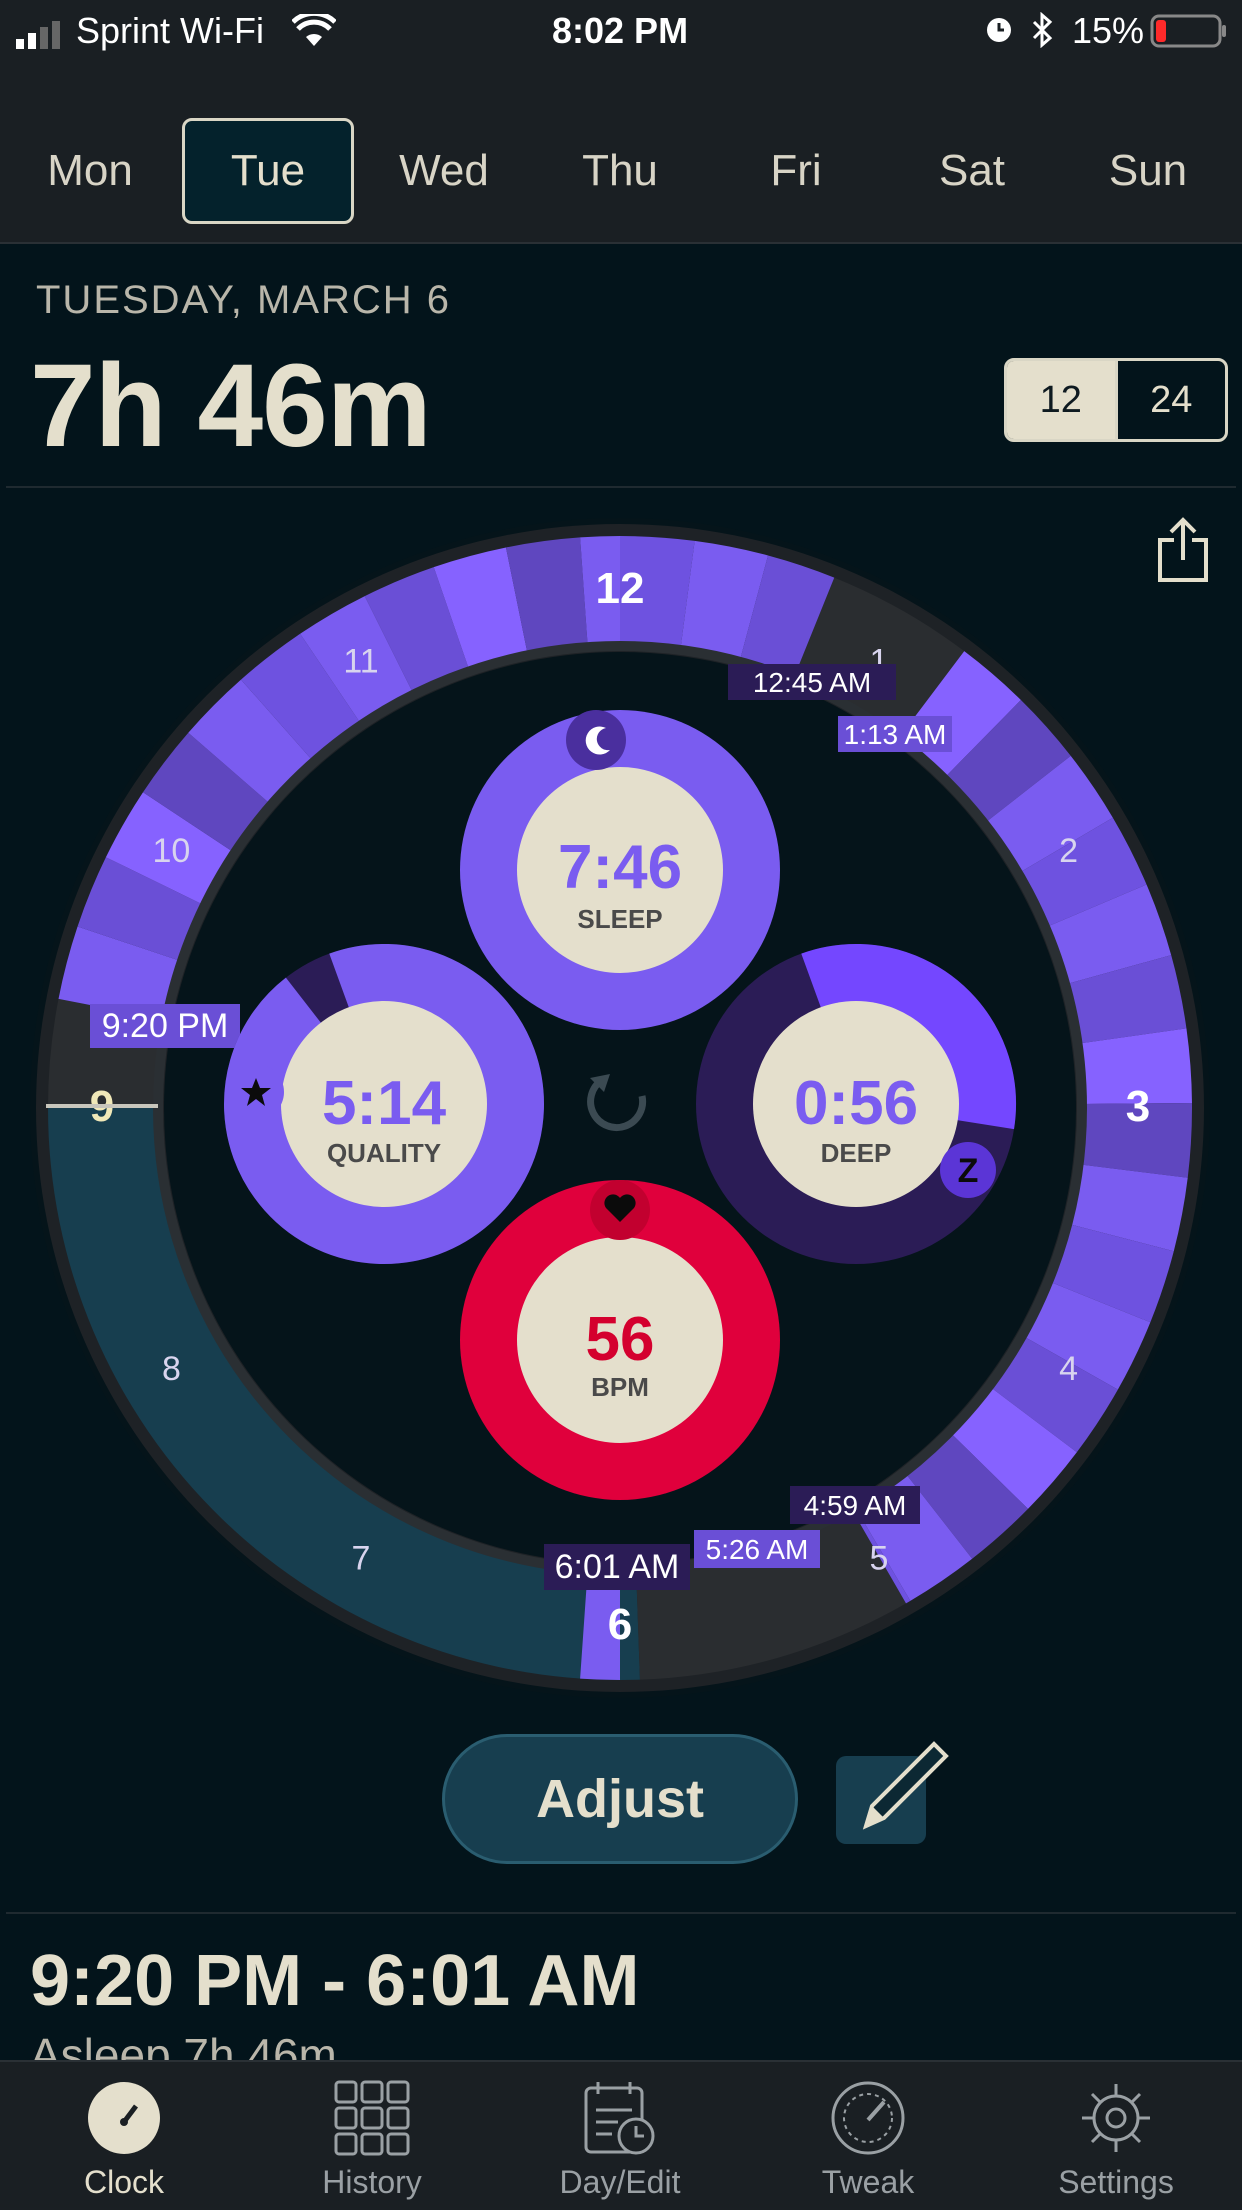 Image resolution: width=1242 pixels, height=2210 pixels. I want to click on hour-format-toggle: 12 24, so click(1116, 400).